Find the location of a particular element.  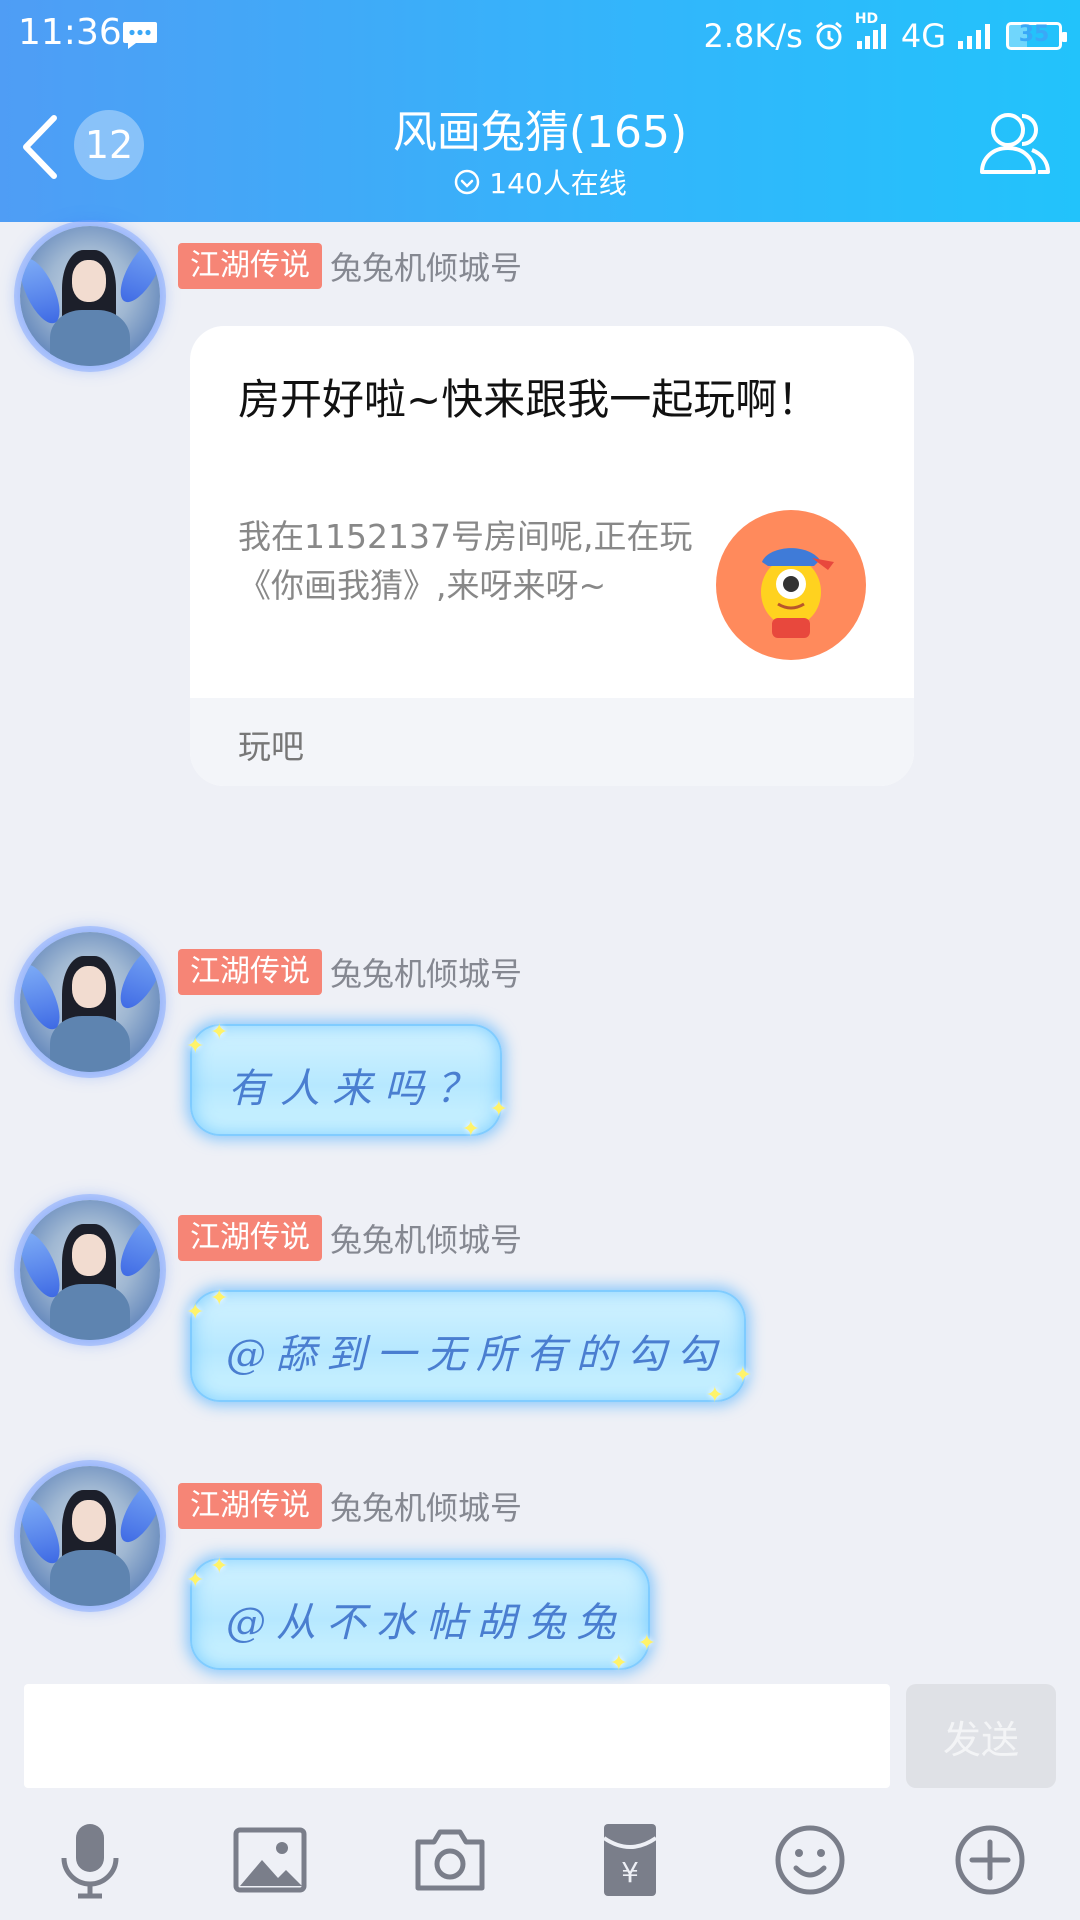

card-description: 我在1152137号房间呢,正在玩《你画我猜》,来呀来呀~ is located at coordinates (465, 561).